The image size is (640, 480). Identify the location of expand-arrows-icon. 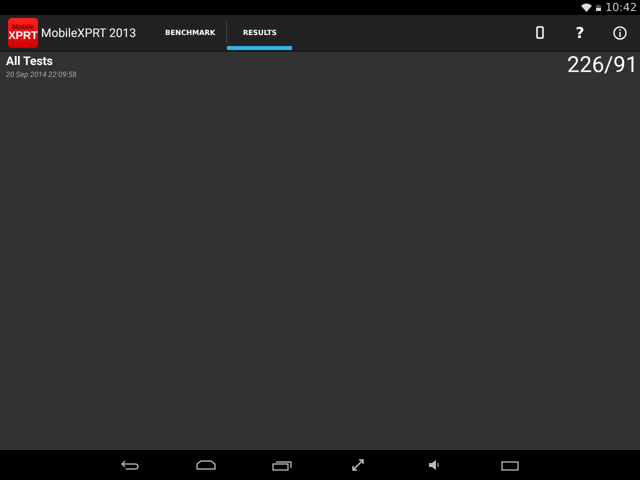
(358, 465).